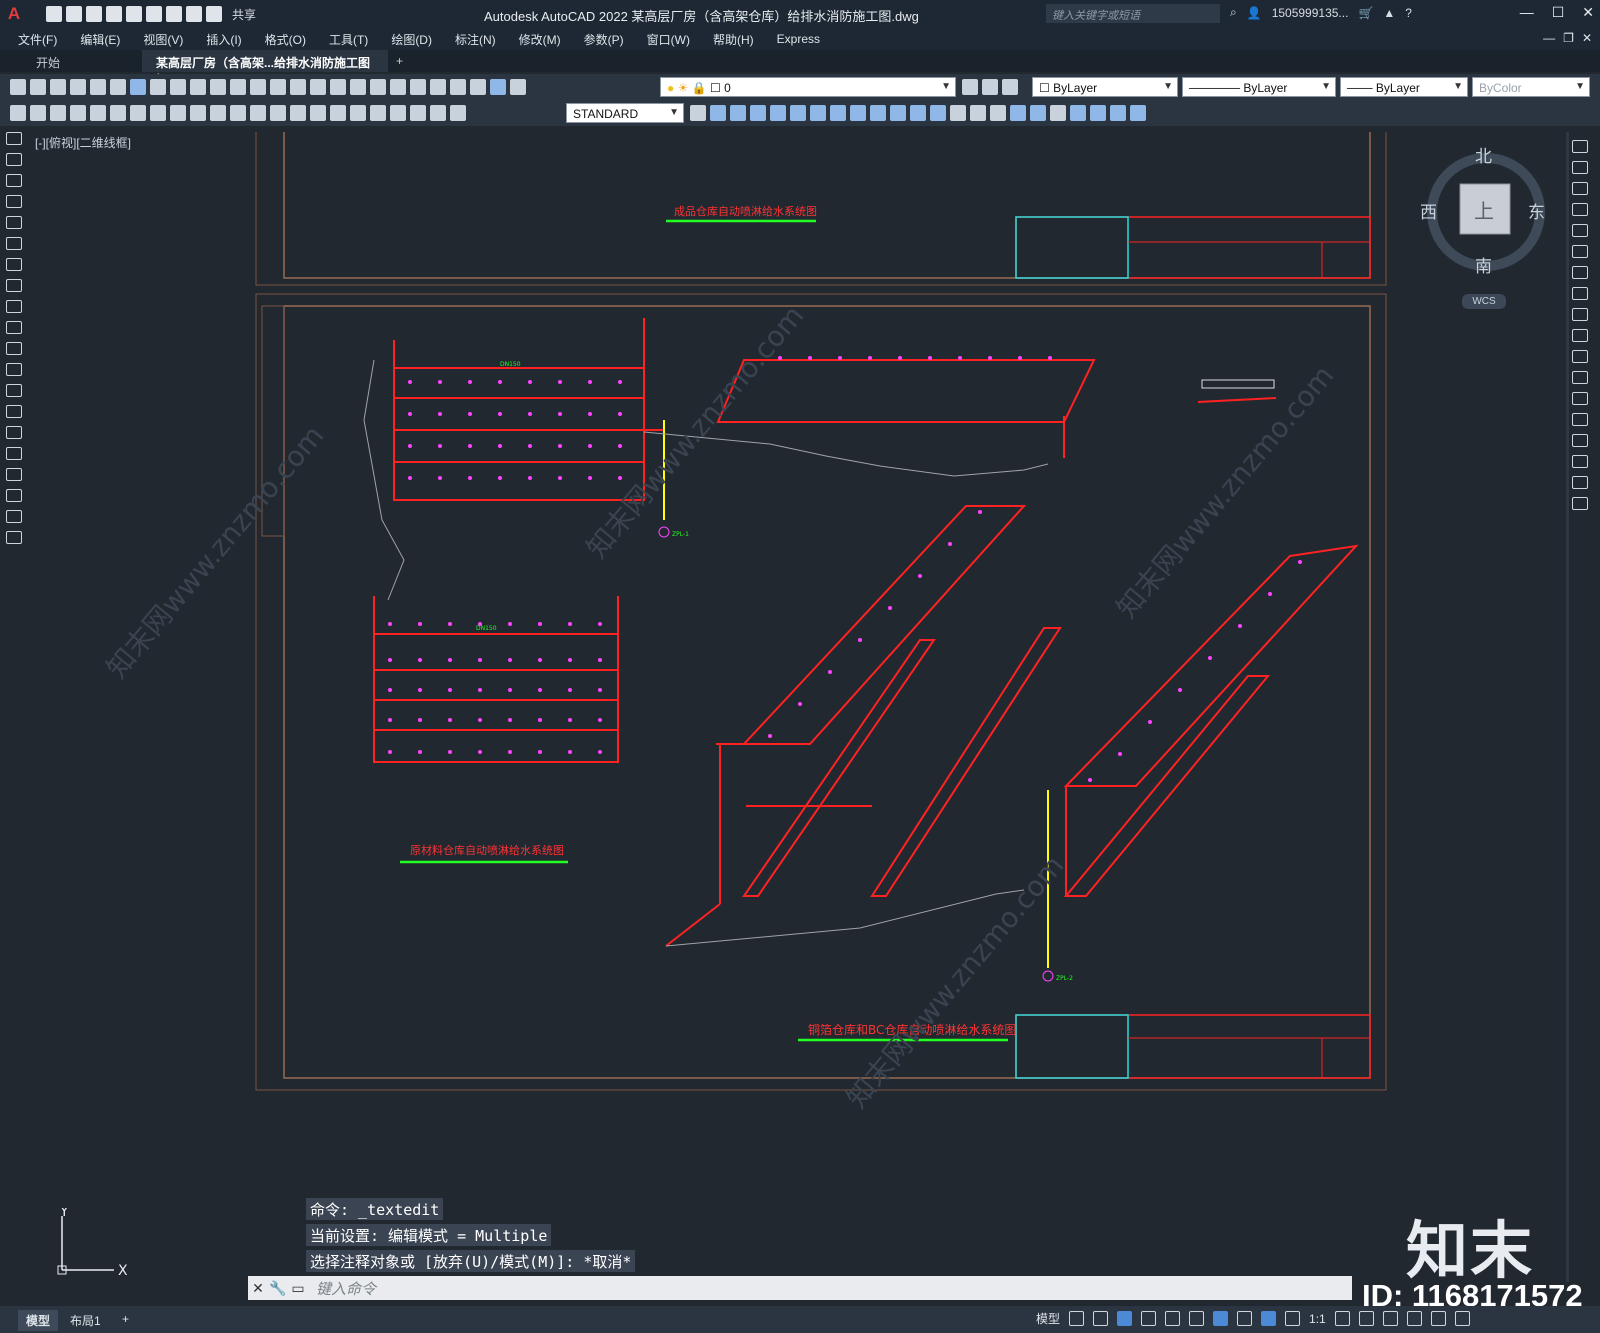  I want to click on viewcube-south: 南, so click(1483, 264).